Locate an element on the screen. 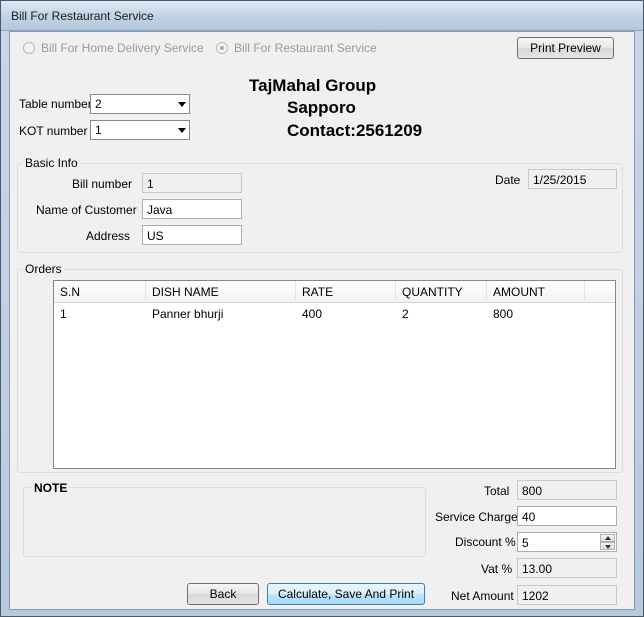 The width and height of the screenshot is (644, 617). cell-sn: 1 is located at coordinates (100, 314).